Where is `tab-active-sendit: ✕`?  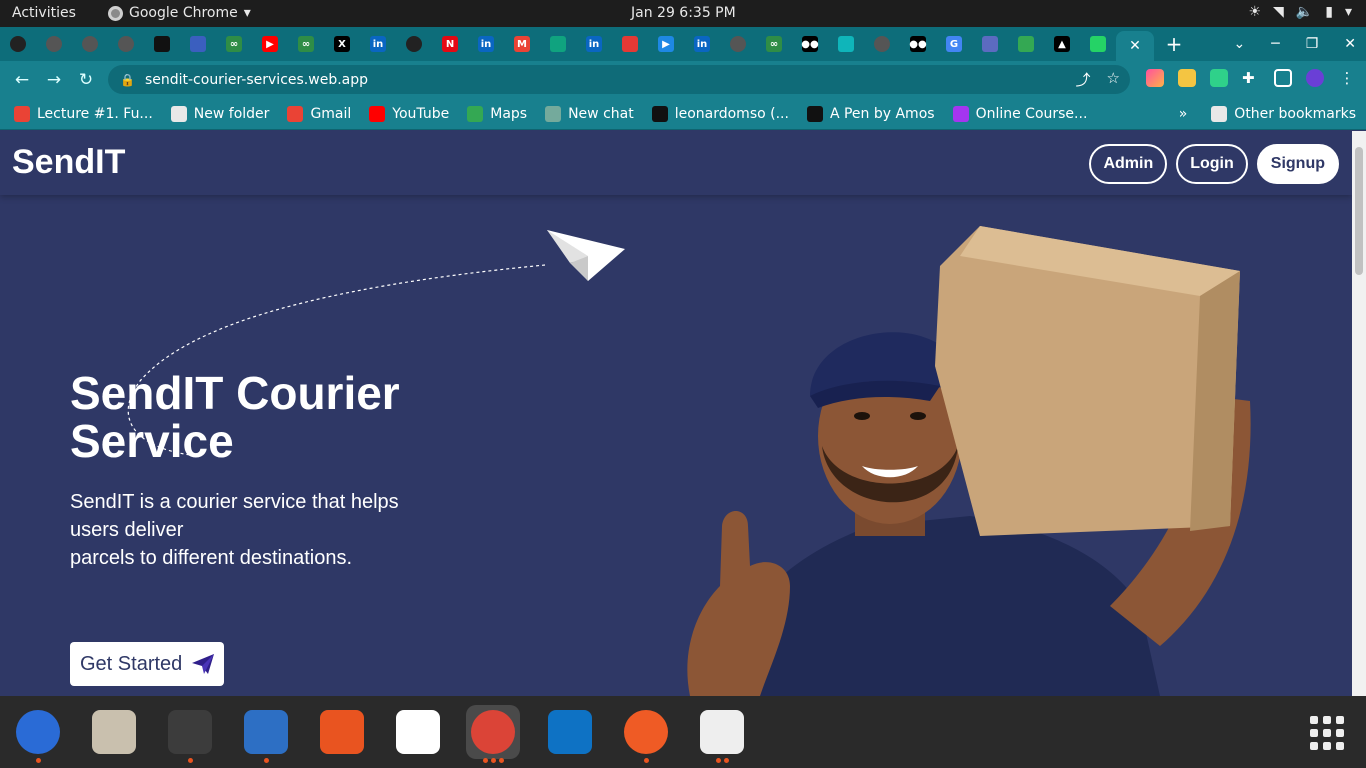
tab-active-sendit: ✕ is located at coordinates (1135, 46).